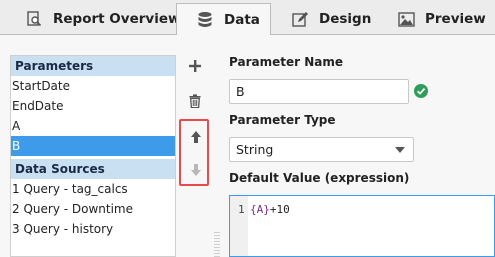 The image size is (495, 257). What do you see at coordinates (93, 209) in the screenshot?
I see `data-source-item: 2 Query - Downtime` at bounding box center [93, 209].